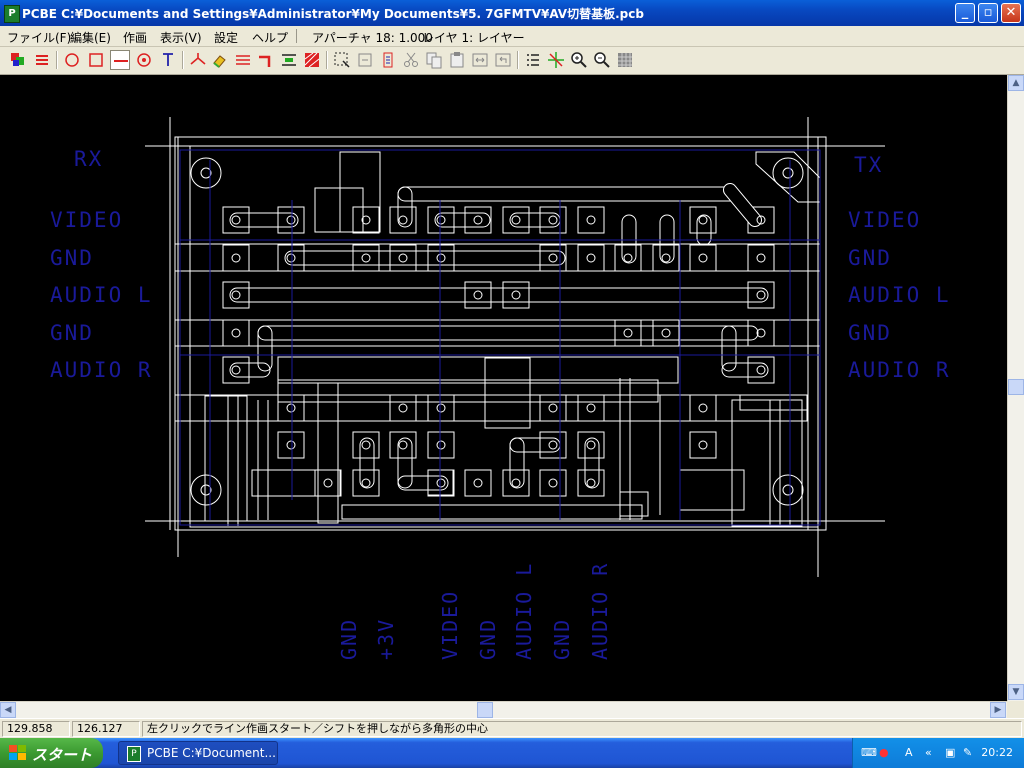 This screenshot has height=768, width=1024. Describe the element at coordinates (473, 37) in the screenshot. I see `layer-indicator: レイヤ 1: レイヤー` at that location.